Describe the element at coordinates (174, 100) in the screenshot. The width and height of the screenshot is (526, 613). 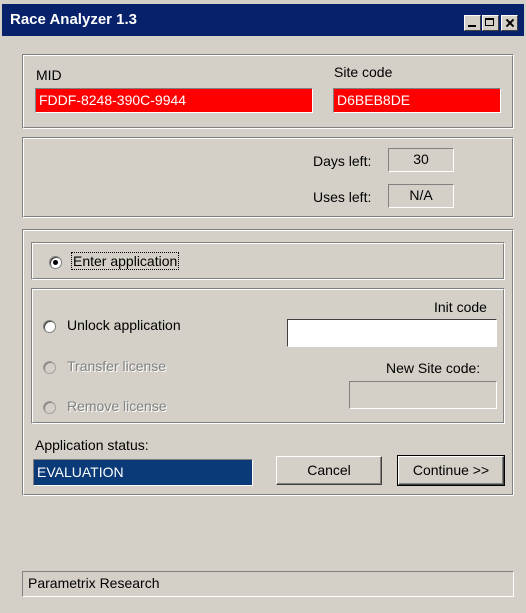
I see `mid-field: FDDF-8248-390C-9944` at that location.